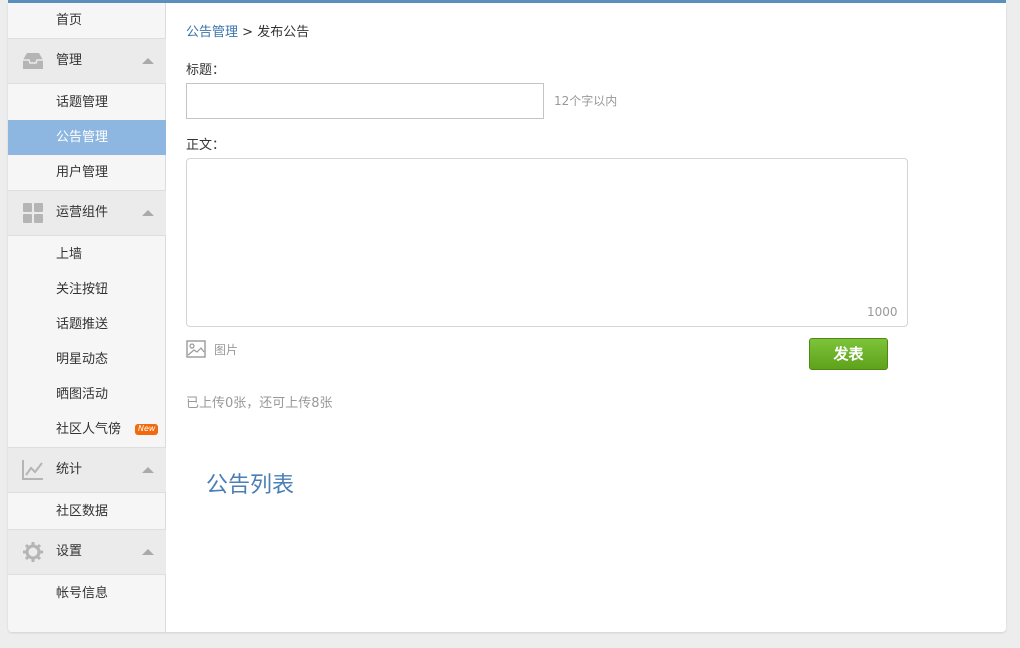 Image resolution: width=1020 pixels, height=648 pixels. What do you see at coordinates (212, 32) in the screenshot?
I see `breadcrumb-link: 公告管理` at bounding box center [212, 32].